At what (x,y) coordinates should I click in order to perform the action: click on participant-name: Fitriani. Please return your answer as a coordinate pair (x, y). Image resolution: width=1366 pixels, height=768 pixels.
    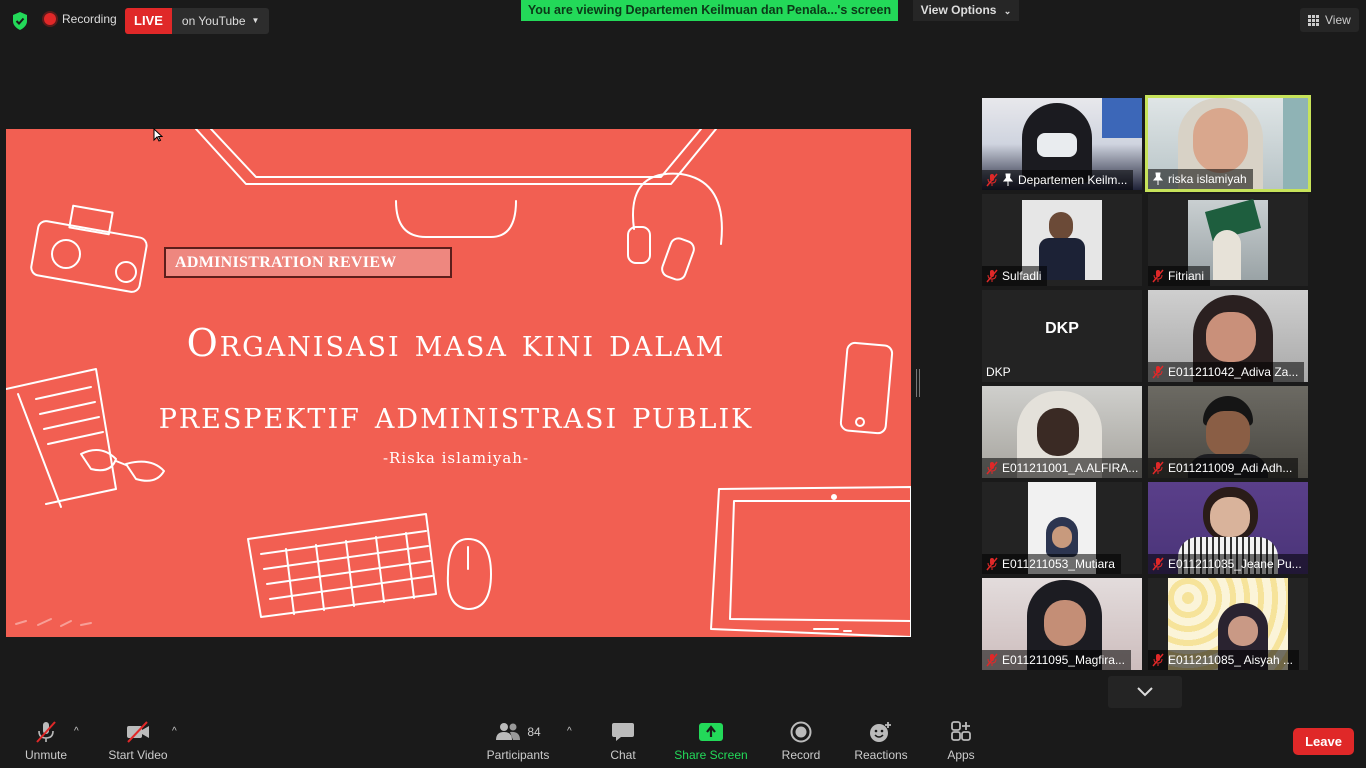
    Looking at the image, I should click on (1186, 276).